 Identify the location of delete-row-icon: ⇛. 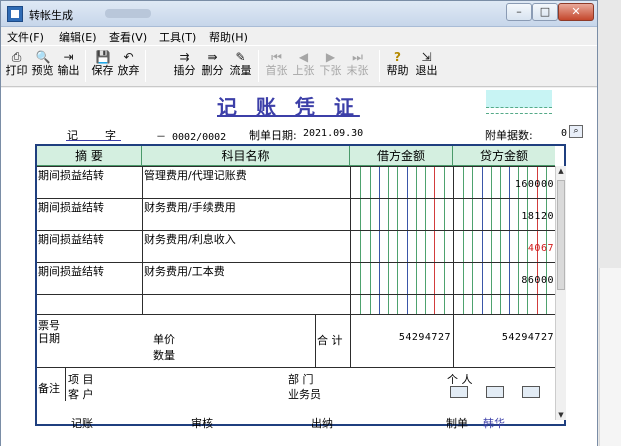
(212, 57).